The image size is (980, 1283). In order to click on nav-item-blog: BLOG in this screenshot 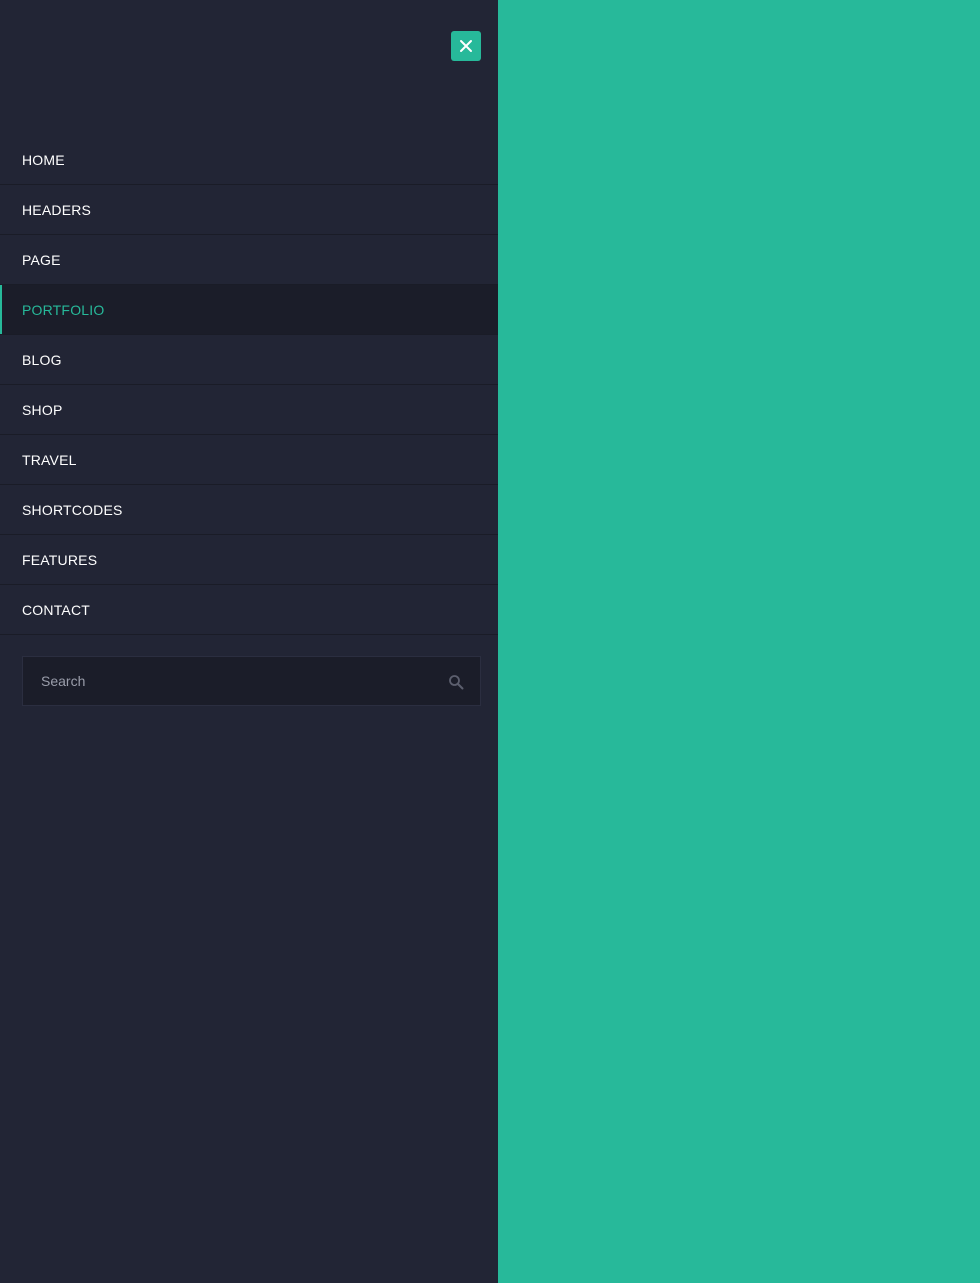, I will do `click(249, 360)`.